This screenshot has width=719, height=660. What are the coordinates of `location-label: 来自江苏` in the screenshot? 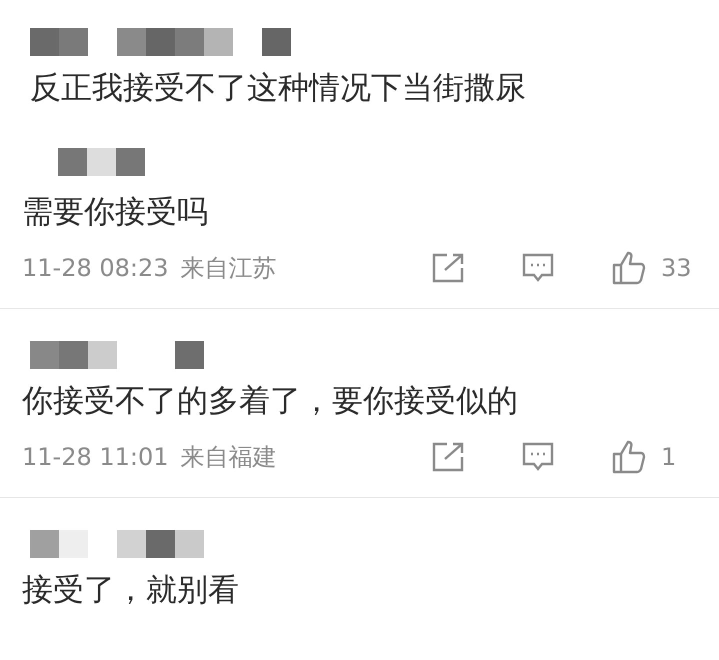 It's located at (228, 268).